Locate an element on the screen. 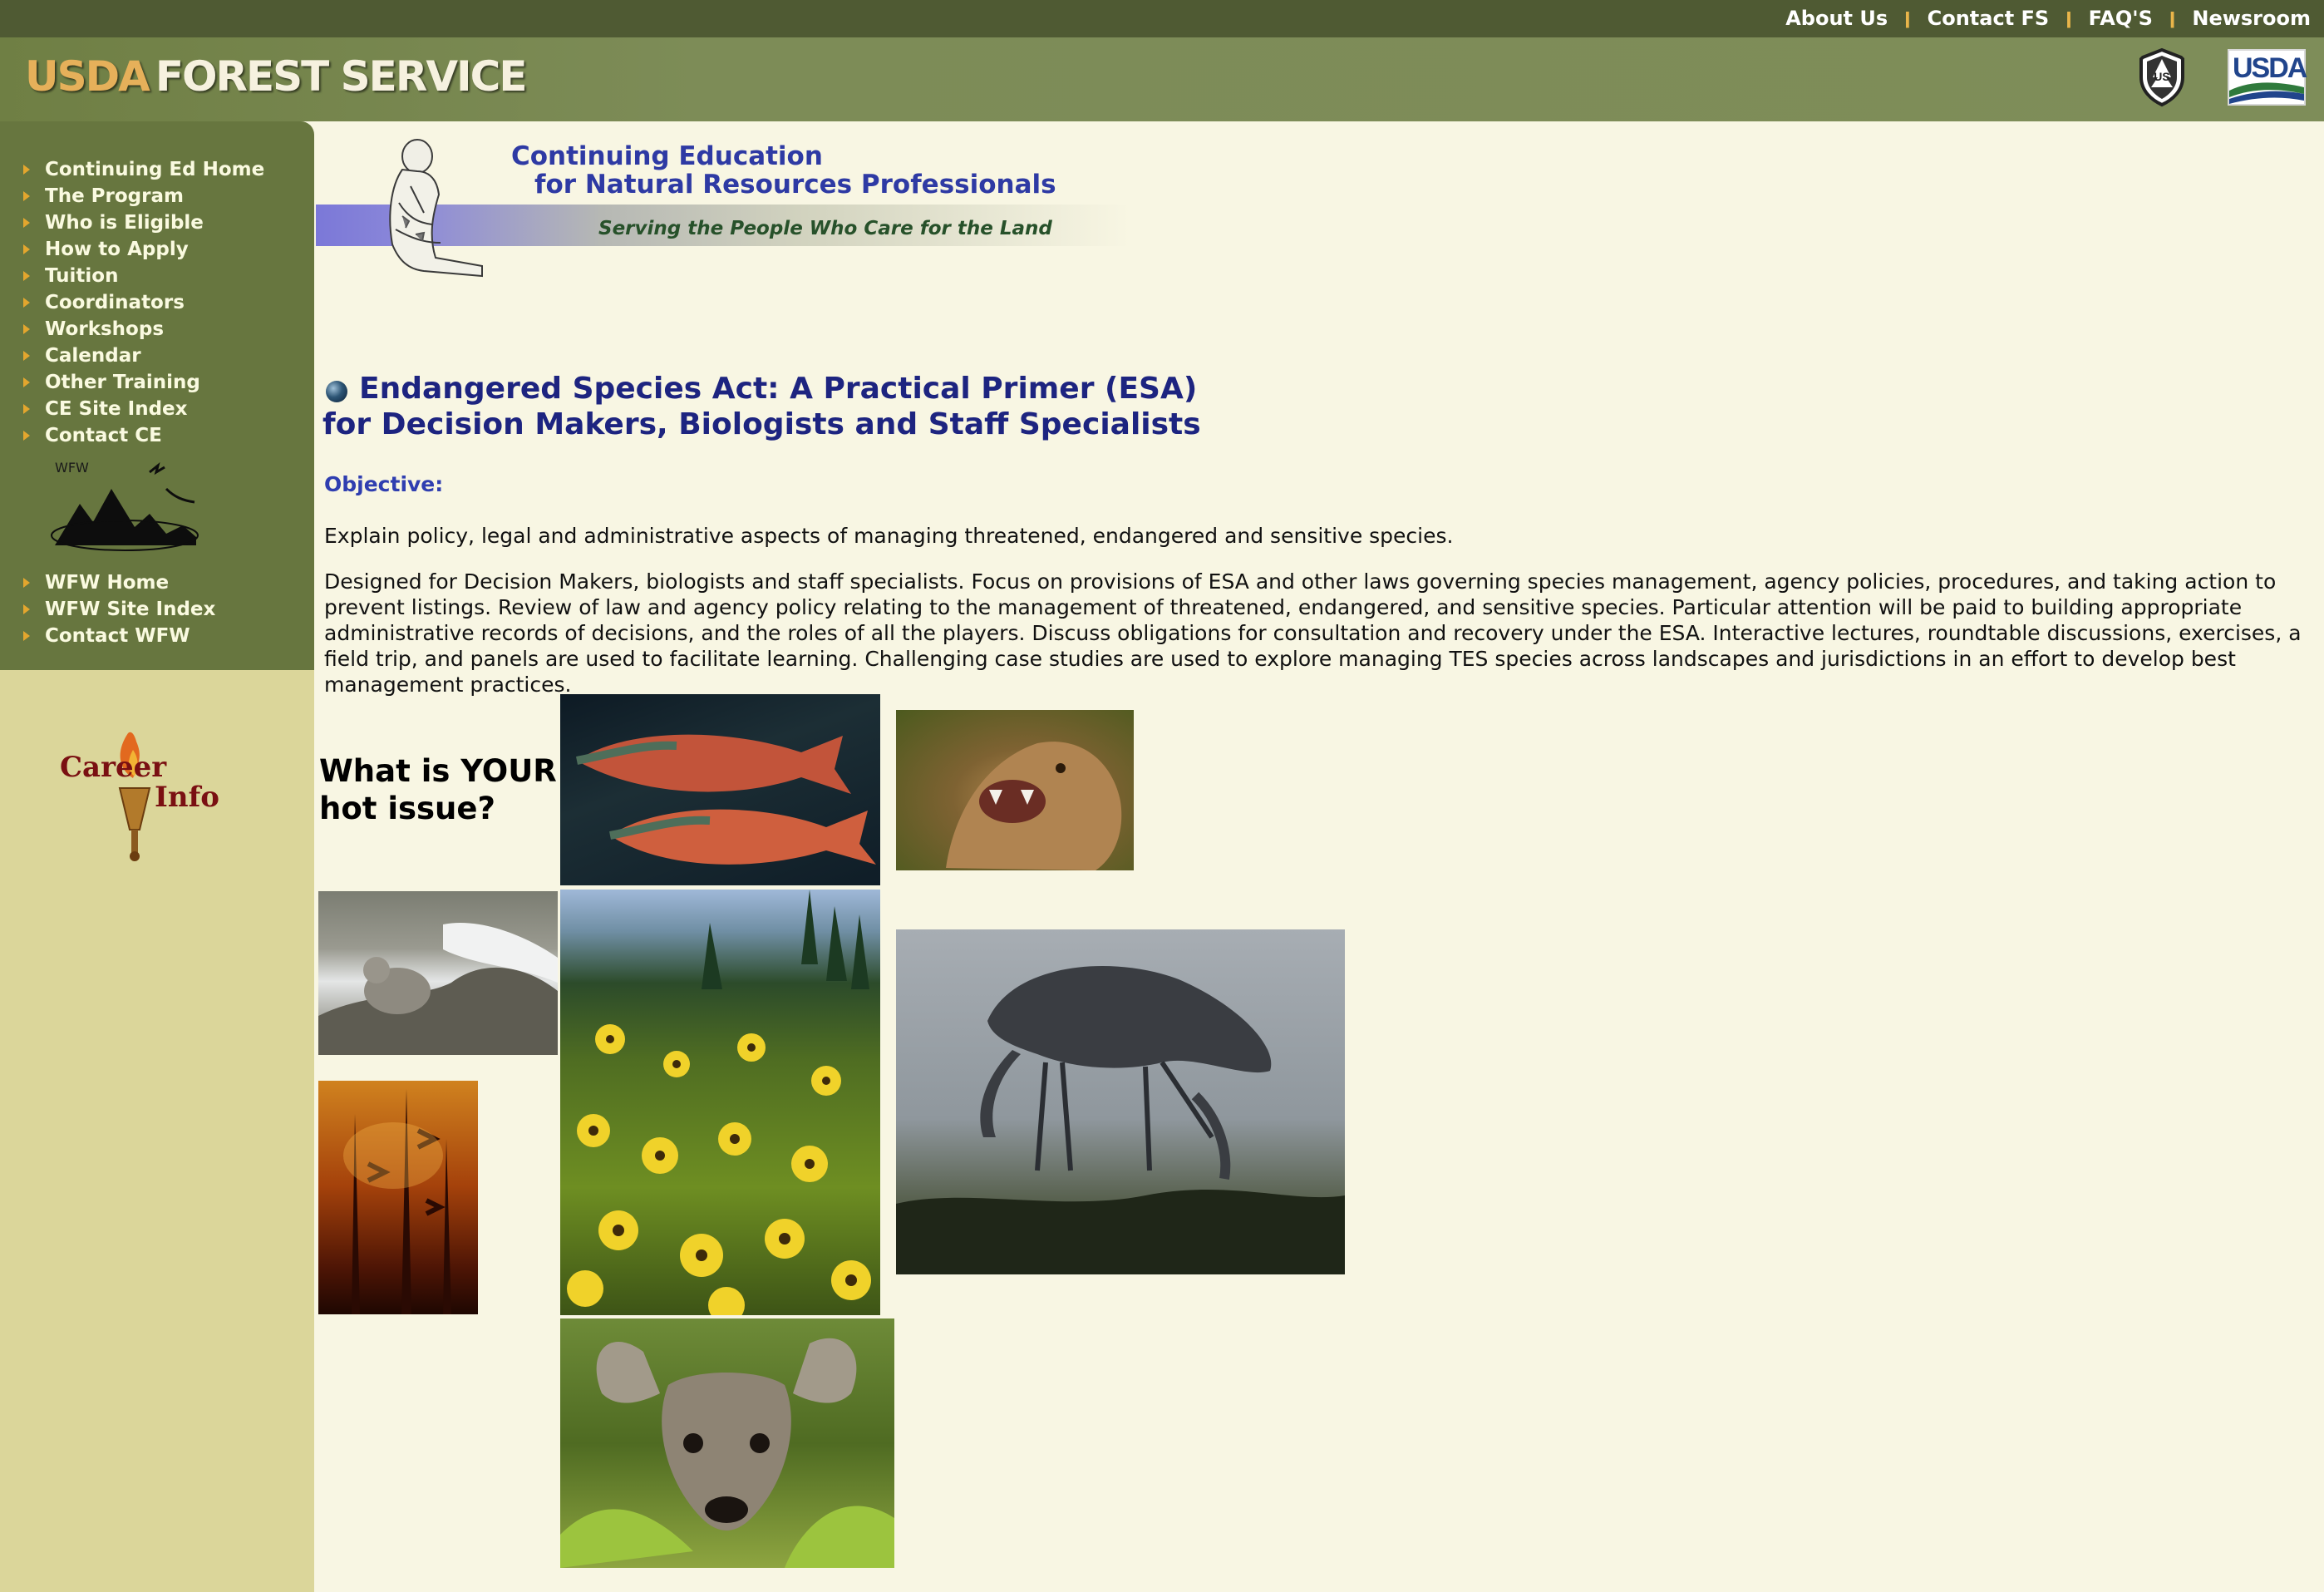 The width and height of the screenshot is (2324, 1592). nav-item-how-to-apply: How to Apply is located at coordinates (143, 249).